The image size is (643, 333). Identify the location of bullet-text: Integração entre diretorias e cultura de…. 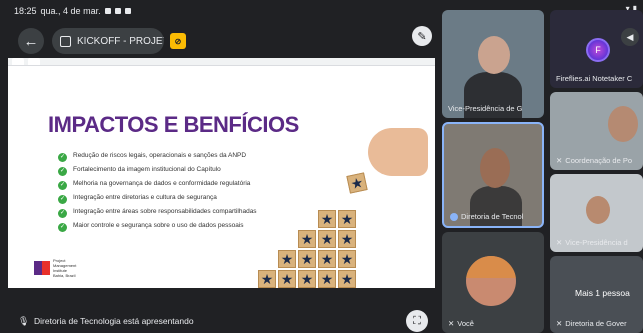
(145, 197).